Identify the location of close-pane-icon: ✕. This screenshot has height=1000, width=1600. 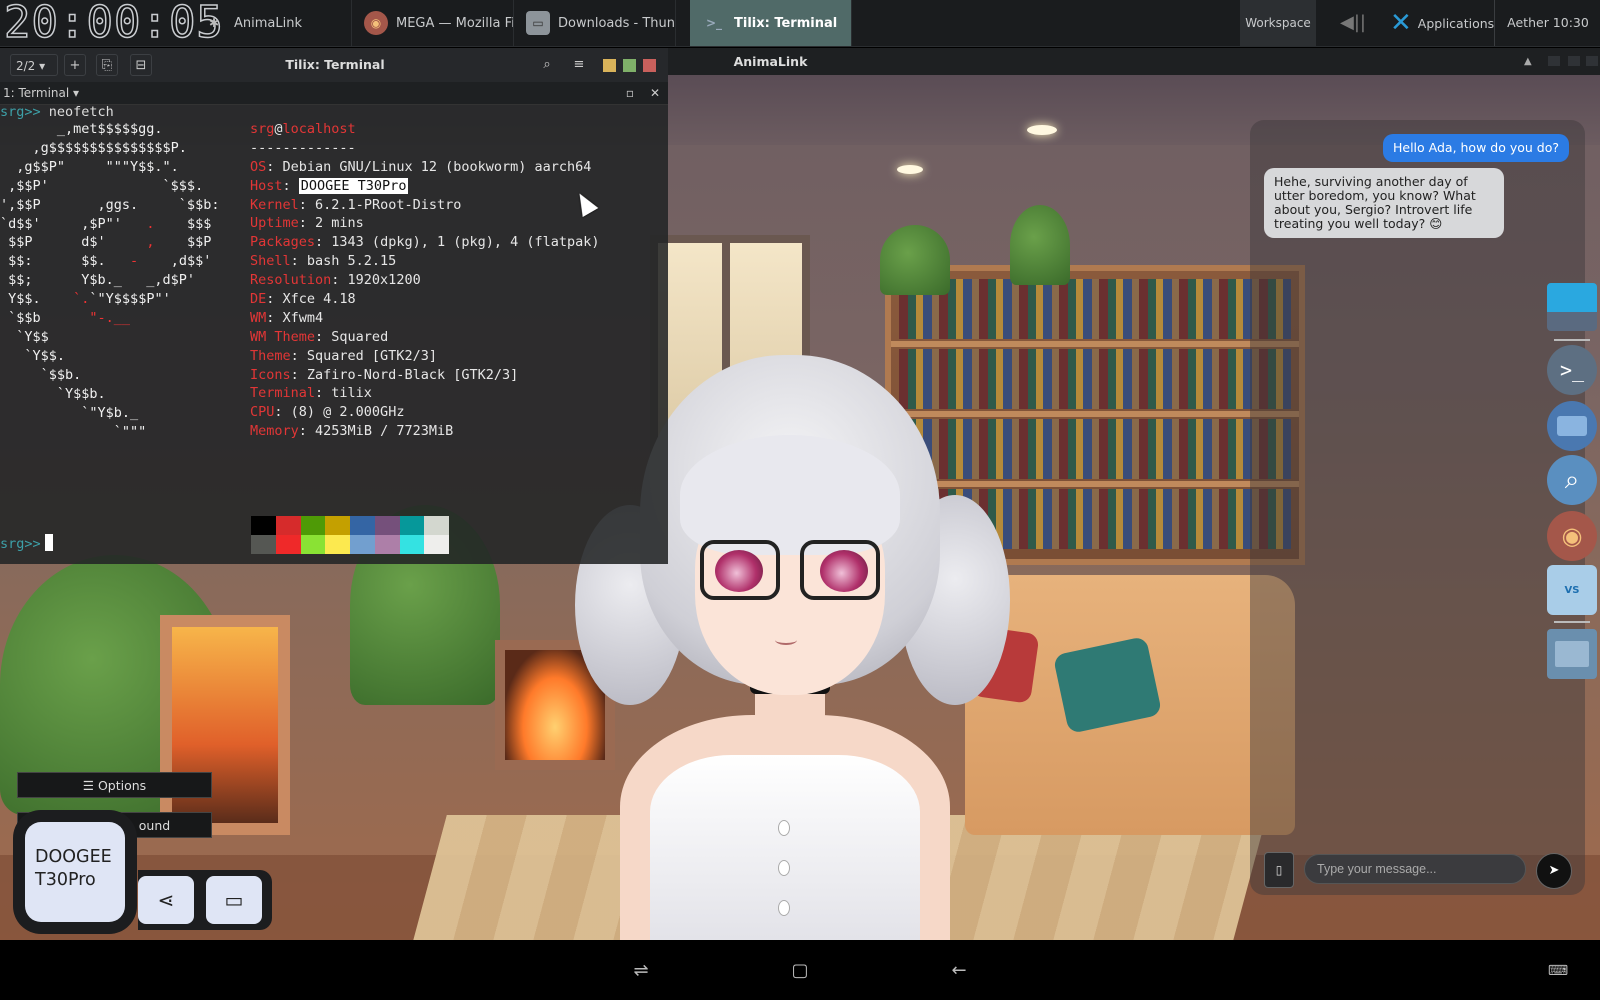
(655, 93).